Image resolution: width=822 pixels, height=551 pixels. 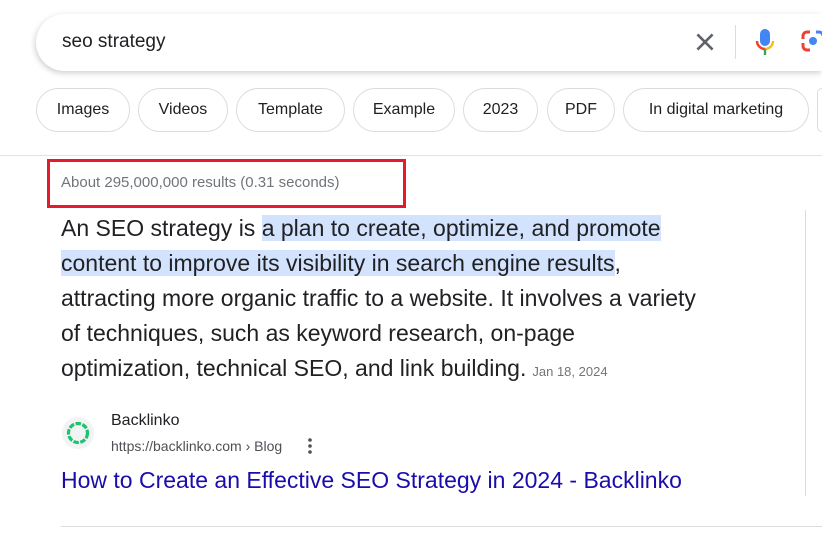 What do you see at coordinates (183, 110) in the screenshot?
I see `chip-videos: Videos` at bounding box center [183, 110].